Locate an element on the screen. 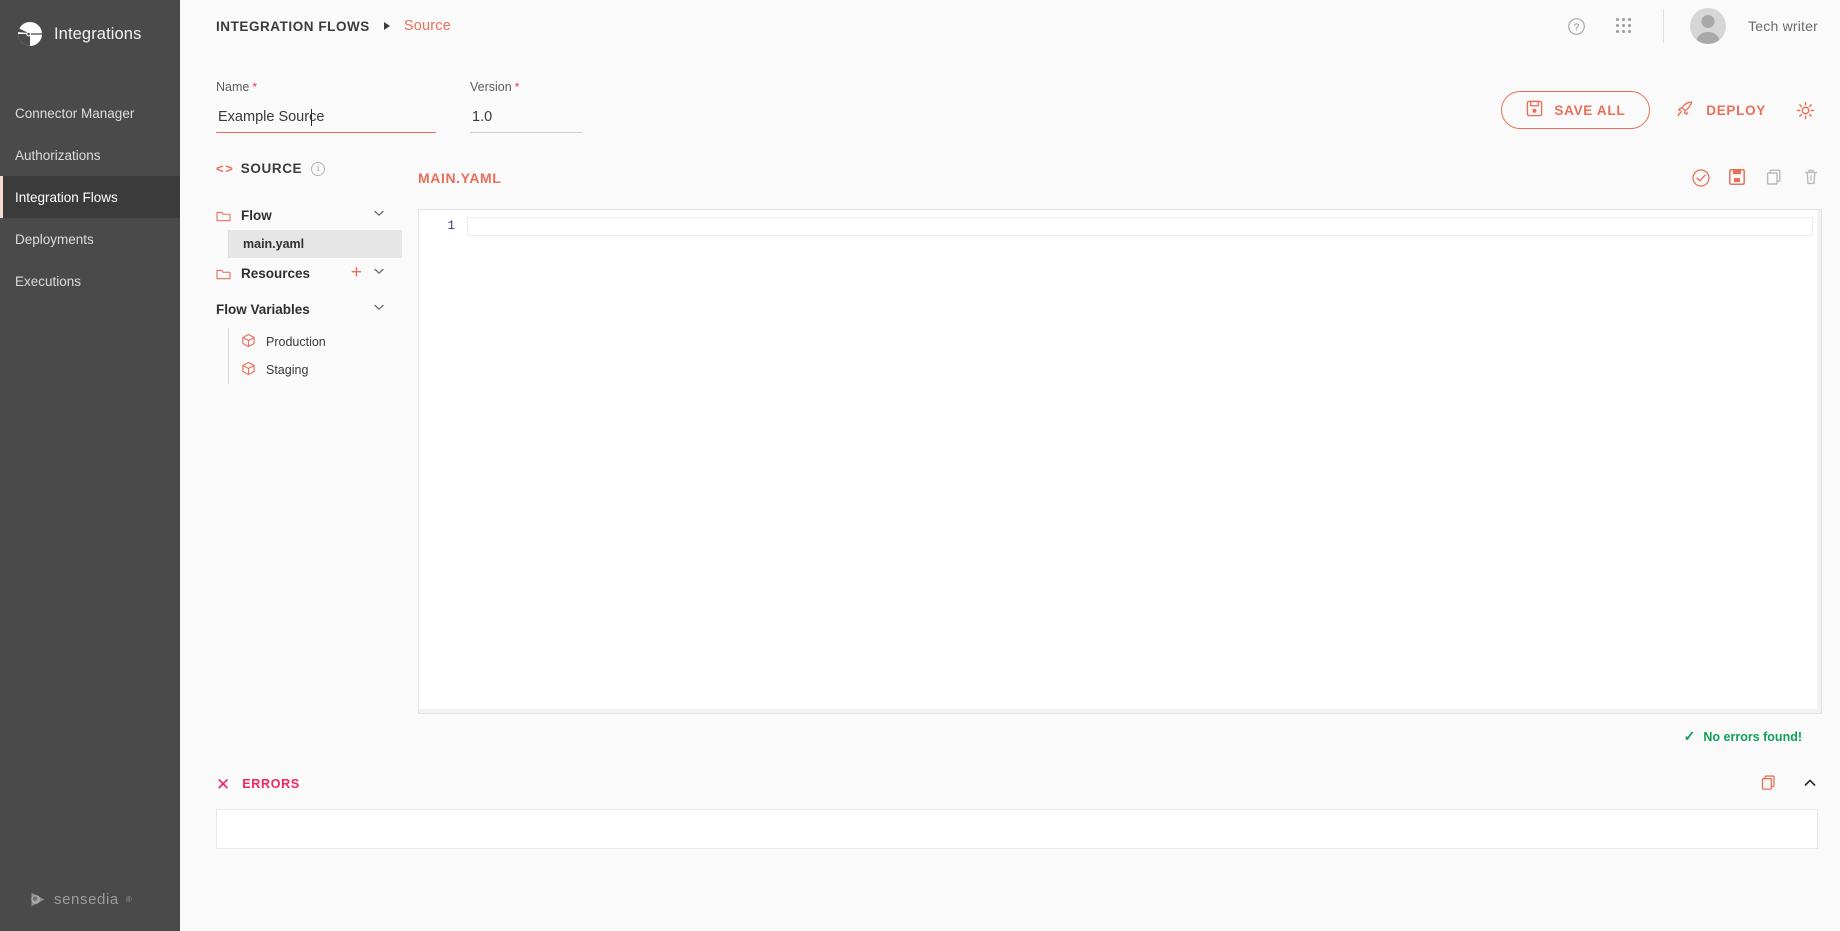 This screenshot has width=1840, height=931. tree-file-label: main.yaml is located at coordinates (274, 244).